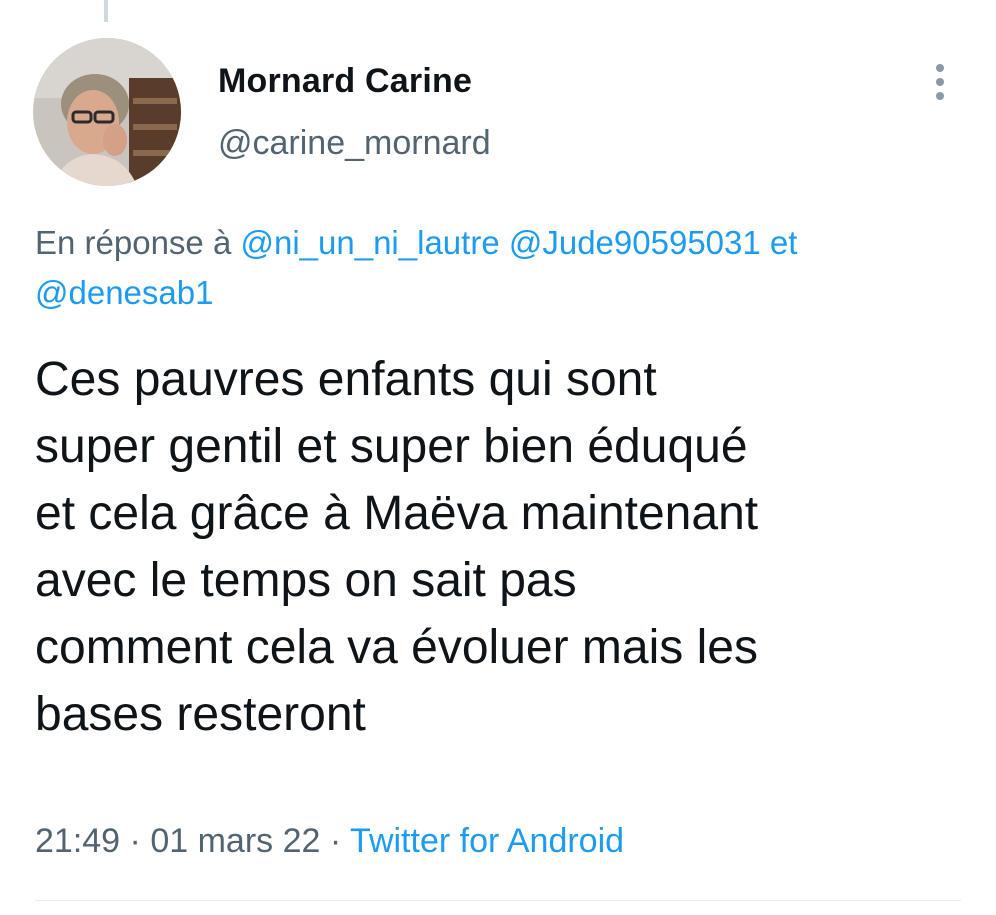  I want to click on more-options-button, so click(940, 82).